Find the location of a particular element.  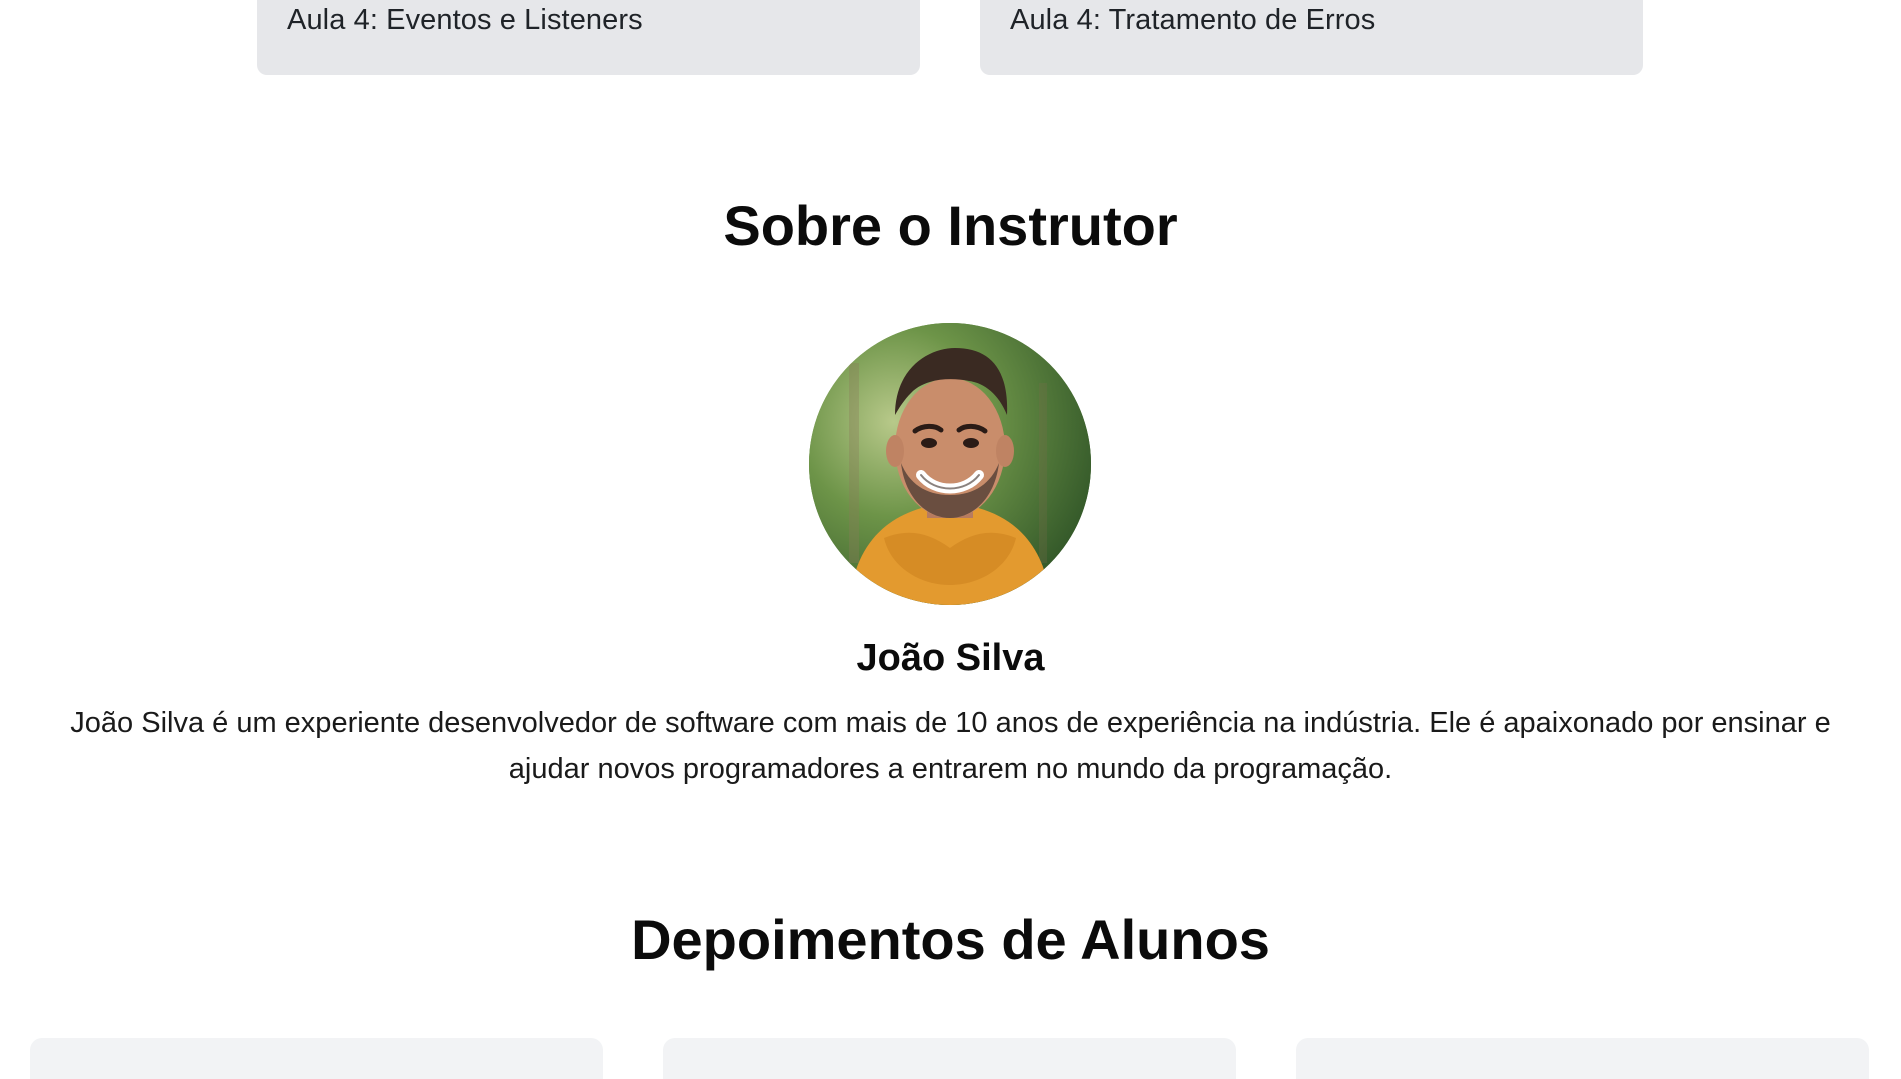

instructor-section-title: Sobre o Instrutor is located at coordinates (950, 225).